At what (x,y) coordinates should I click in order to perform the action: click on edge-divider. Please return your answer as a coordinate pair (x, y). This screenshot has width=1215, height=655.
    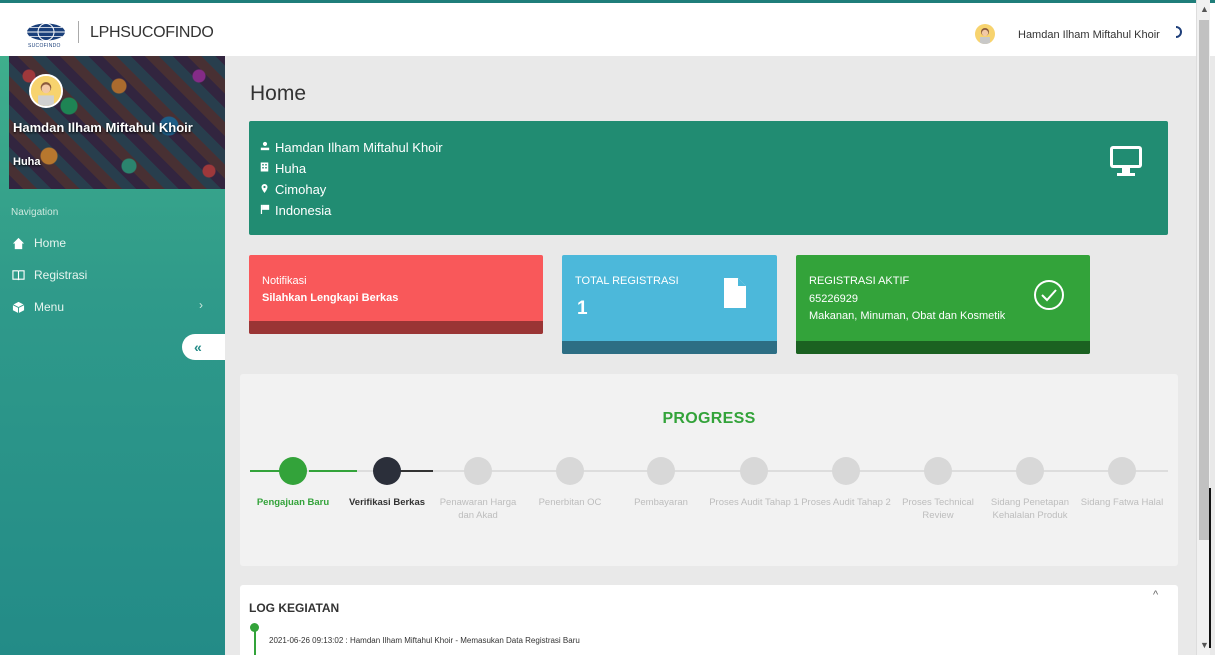
    Looking at the image, I should click on (1210, 568).